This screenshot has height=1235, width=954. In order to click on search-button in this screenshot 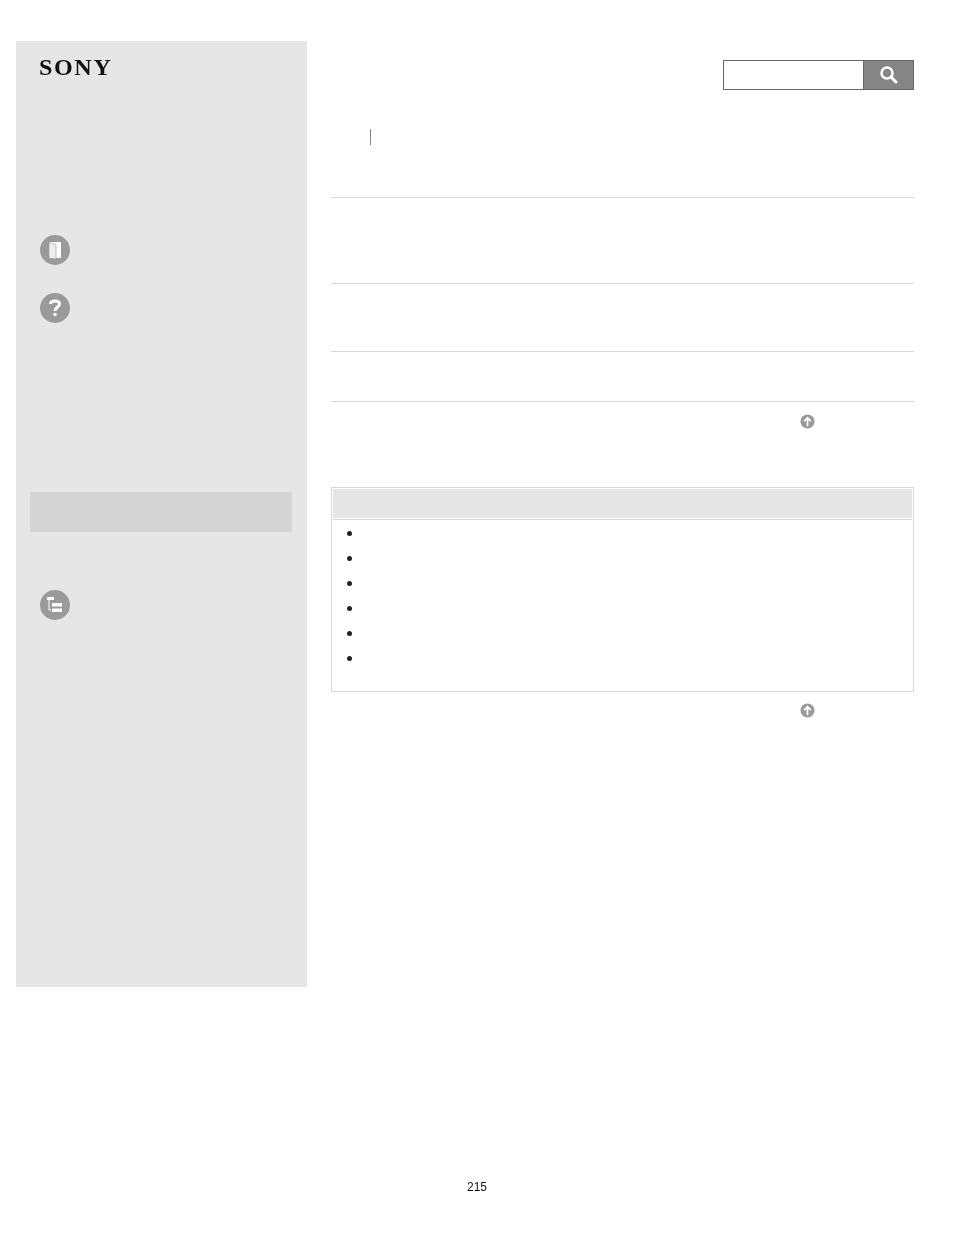, I will do `click(888, 75)`.